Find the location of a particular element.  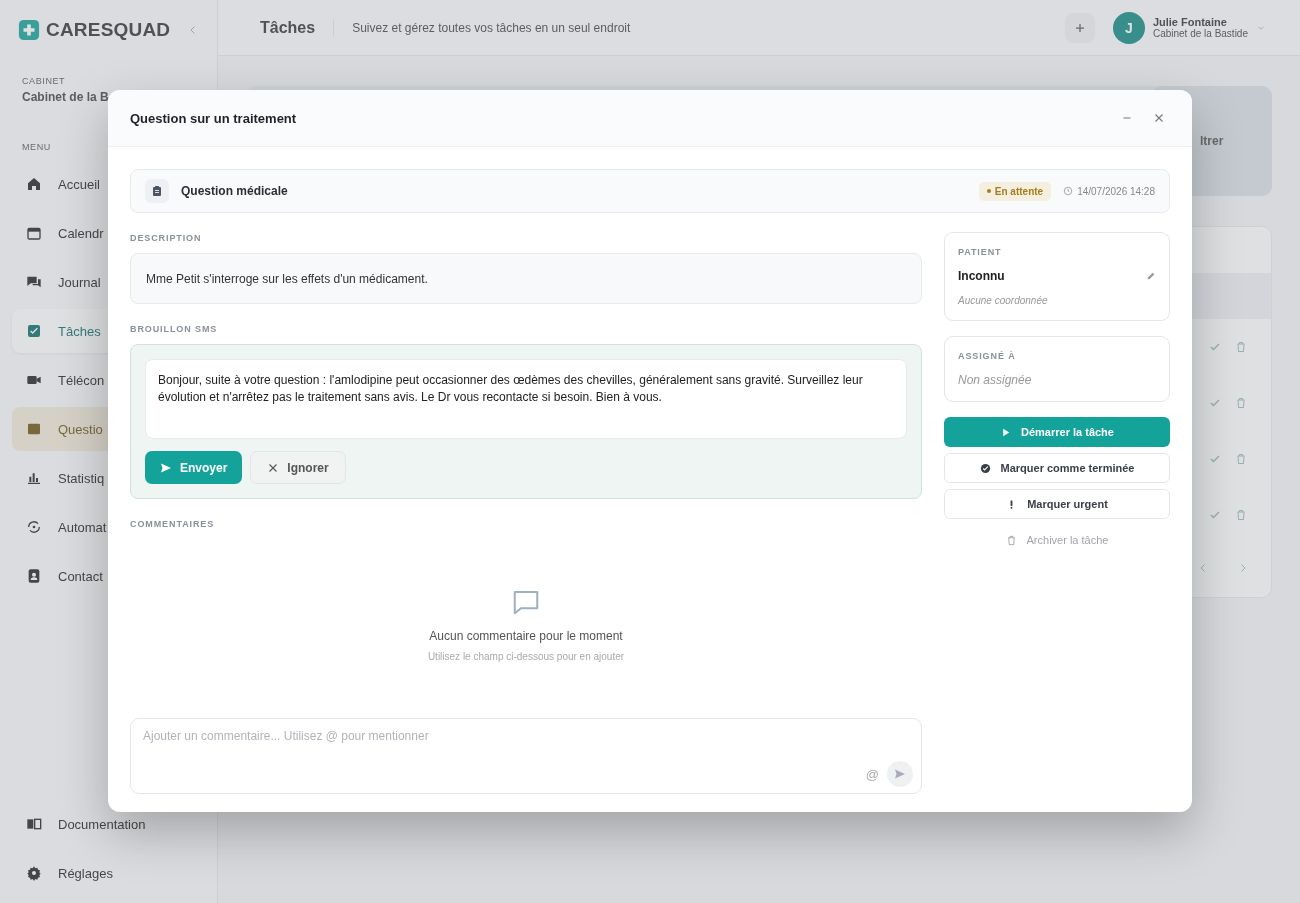

empty-state-hint: Utilisez le champ ci-dessous pour en ajouter is located at coordinates (526, 656).